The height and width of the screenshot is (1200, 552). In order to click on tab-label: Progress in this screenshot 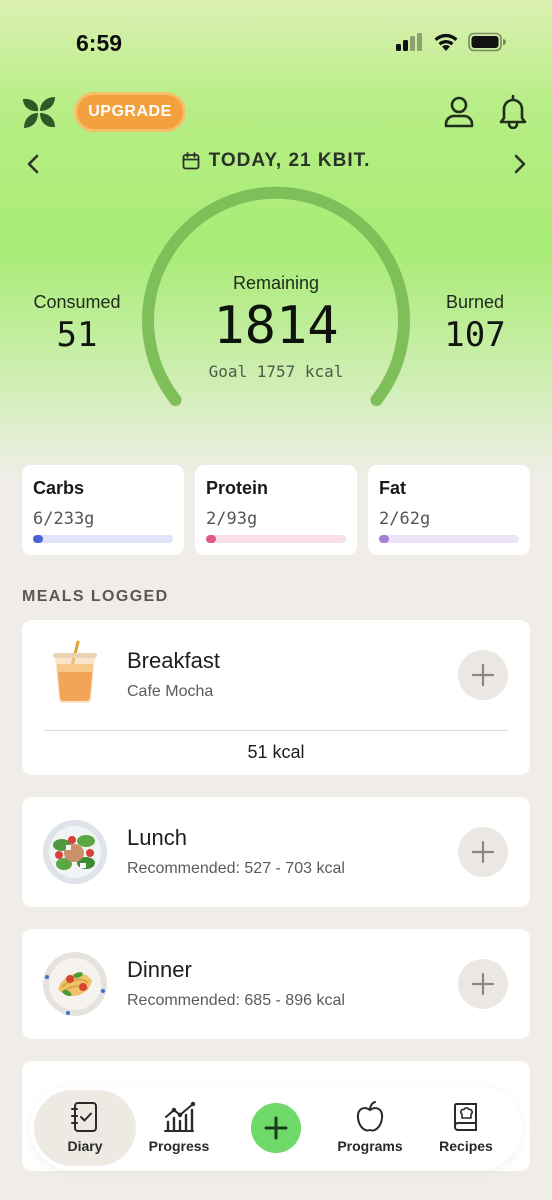, I will do `click(179, 1146)`.